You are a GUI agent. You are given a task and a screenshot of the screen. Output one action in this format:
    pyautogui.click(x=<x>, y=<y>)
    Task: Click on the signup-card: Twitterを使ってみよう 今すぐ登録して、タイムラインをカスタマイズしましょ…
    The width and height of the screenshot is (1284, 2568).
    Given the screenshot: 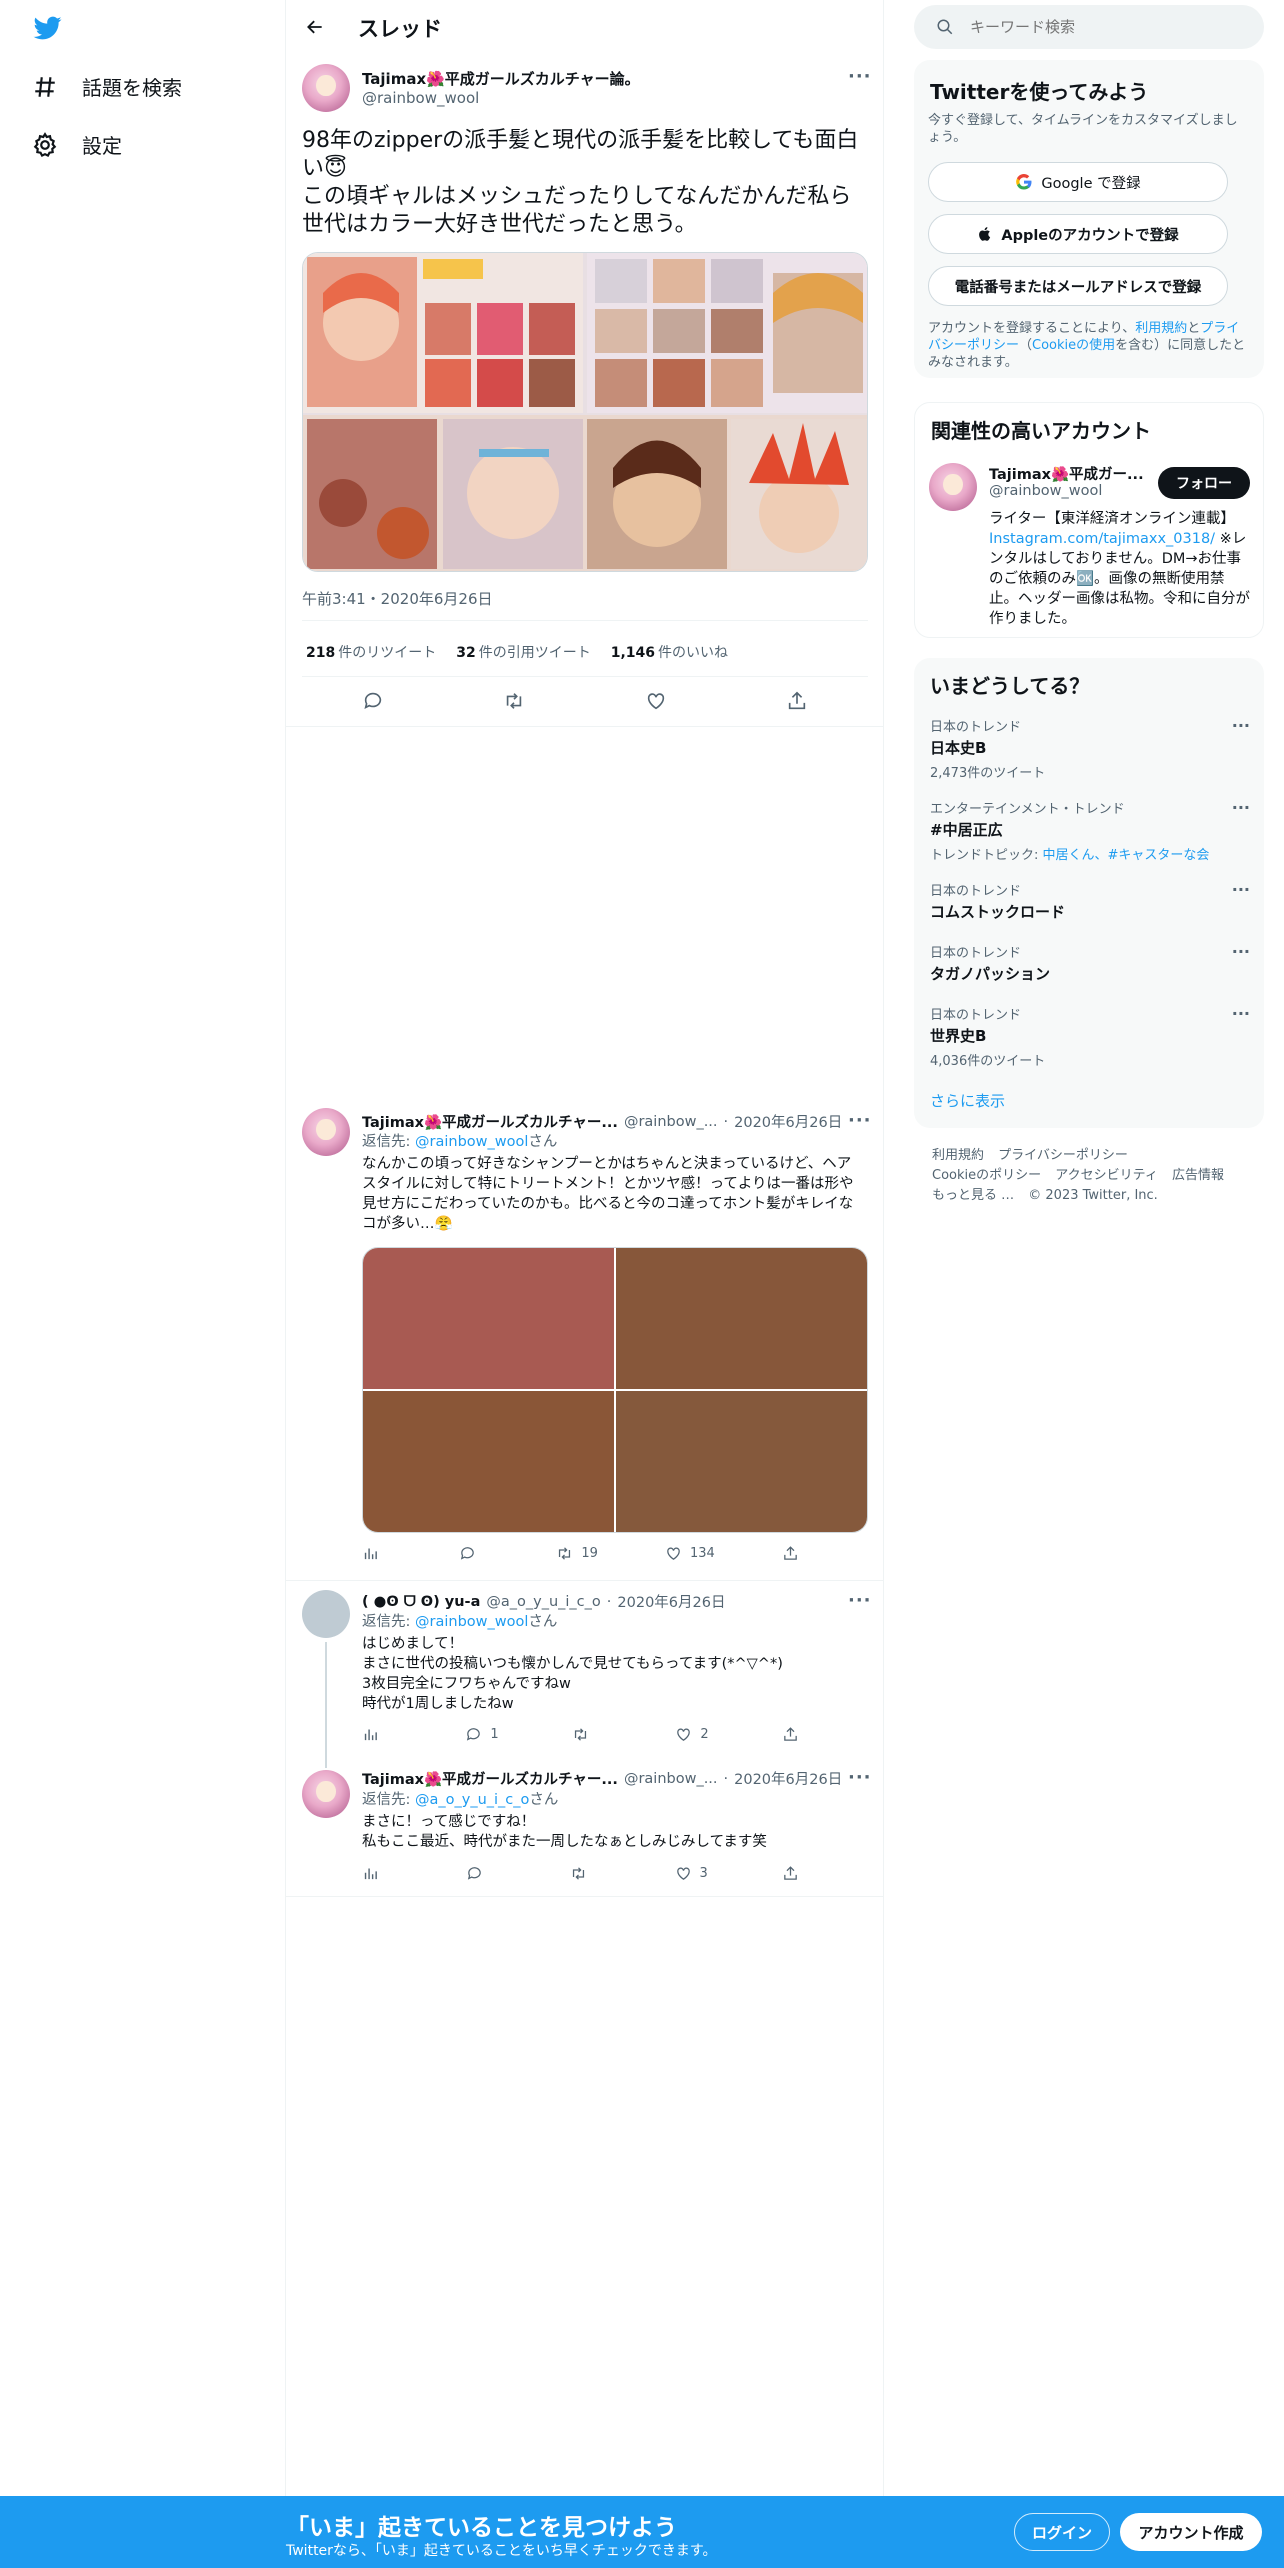 What is the action you would take?
    pyautogui.click(x=1089, y=219)
    